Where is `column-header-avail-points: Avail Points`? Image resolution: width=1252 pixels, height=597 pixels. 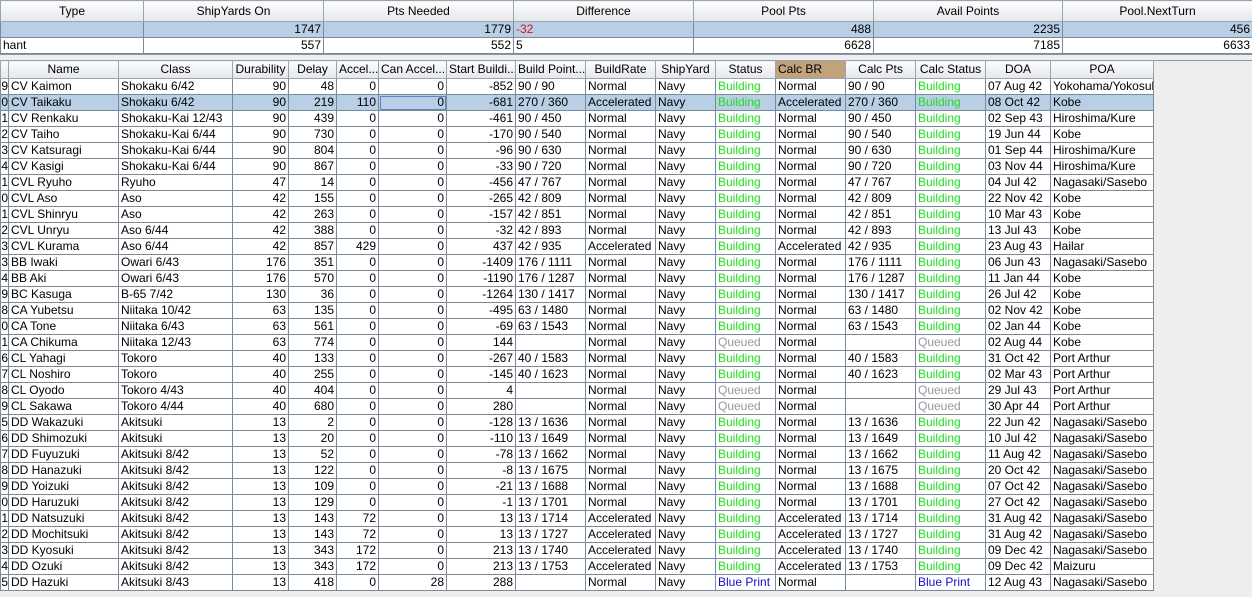
column-header-avail-points: Avail Points is located at coordinates (968, 11).